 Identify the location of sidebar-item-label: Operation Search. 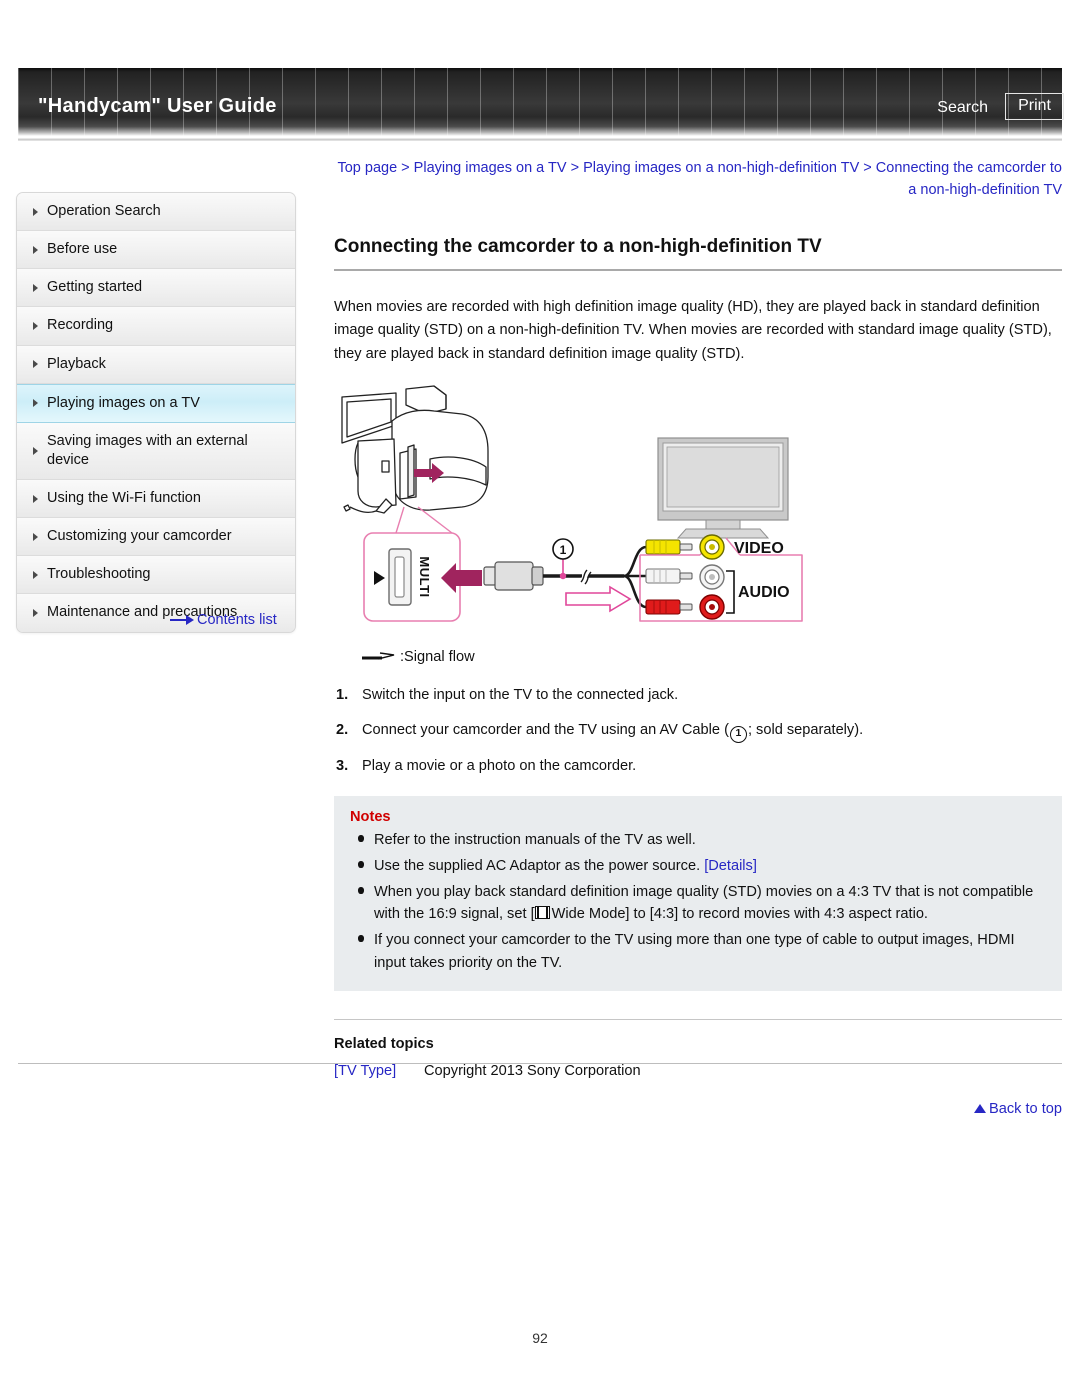
(104, 211).